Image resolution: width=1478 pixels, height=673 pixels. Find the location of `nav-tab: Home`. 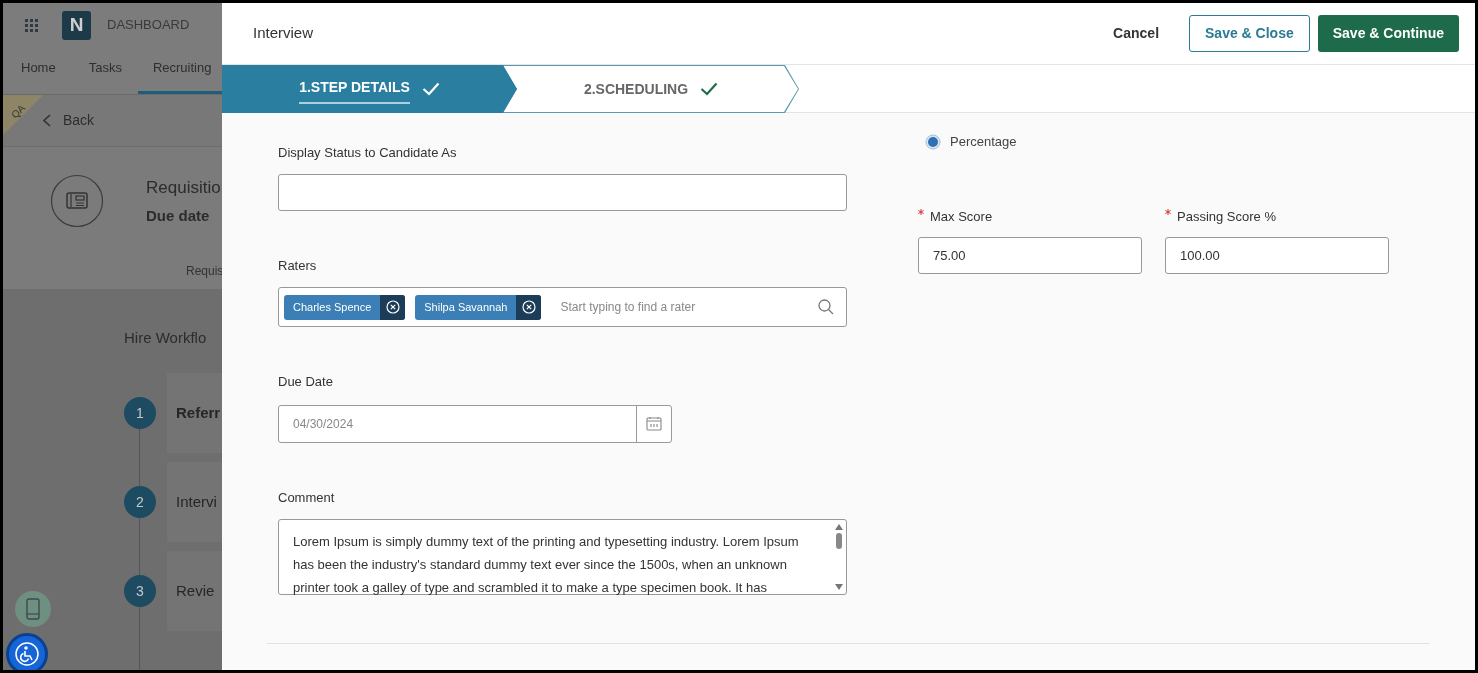

nav-tab: Home is located at coordinates (38, 75).